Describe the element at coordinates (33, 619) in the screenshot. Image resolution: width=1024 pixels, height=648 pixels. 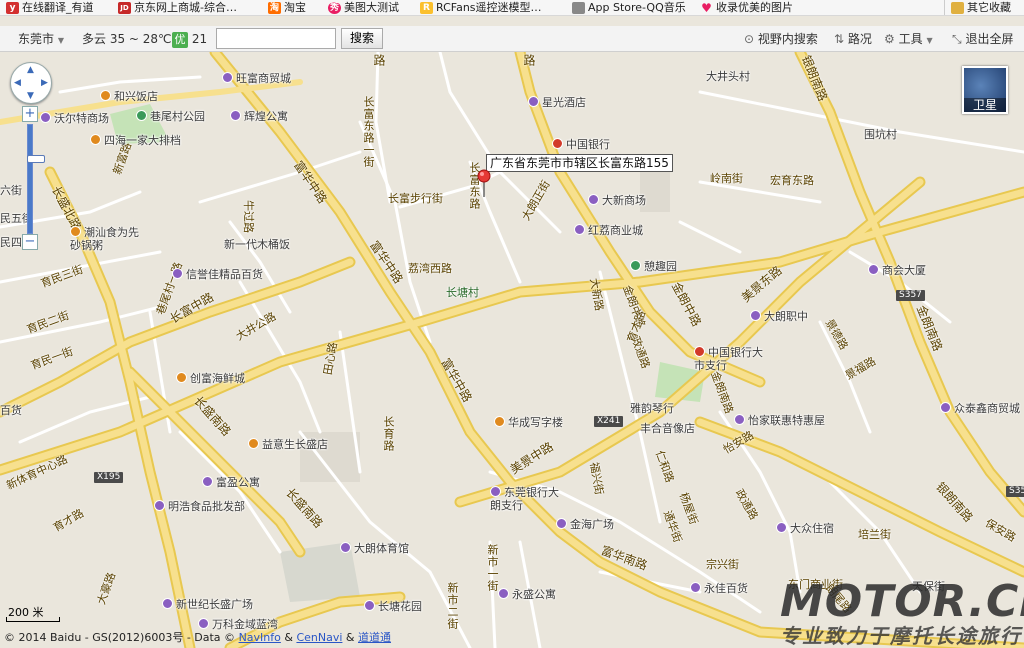
I see `map-scale-bar` at that location.